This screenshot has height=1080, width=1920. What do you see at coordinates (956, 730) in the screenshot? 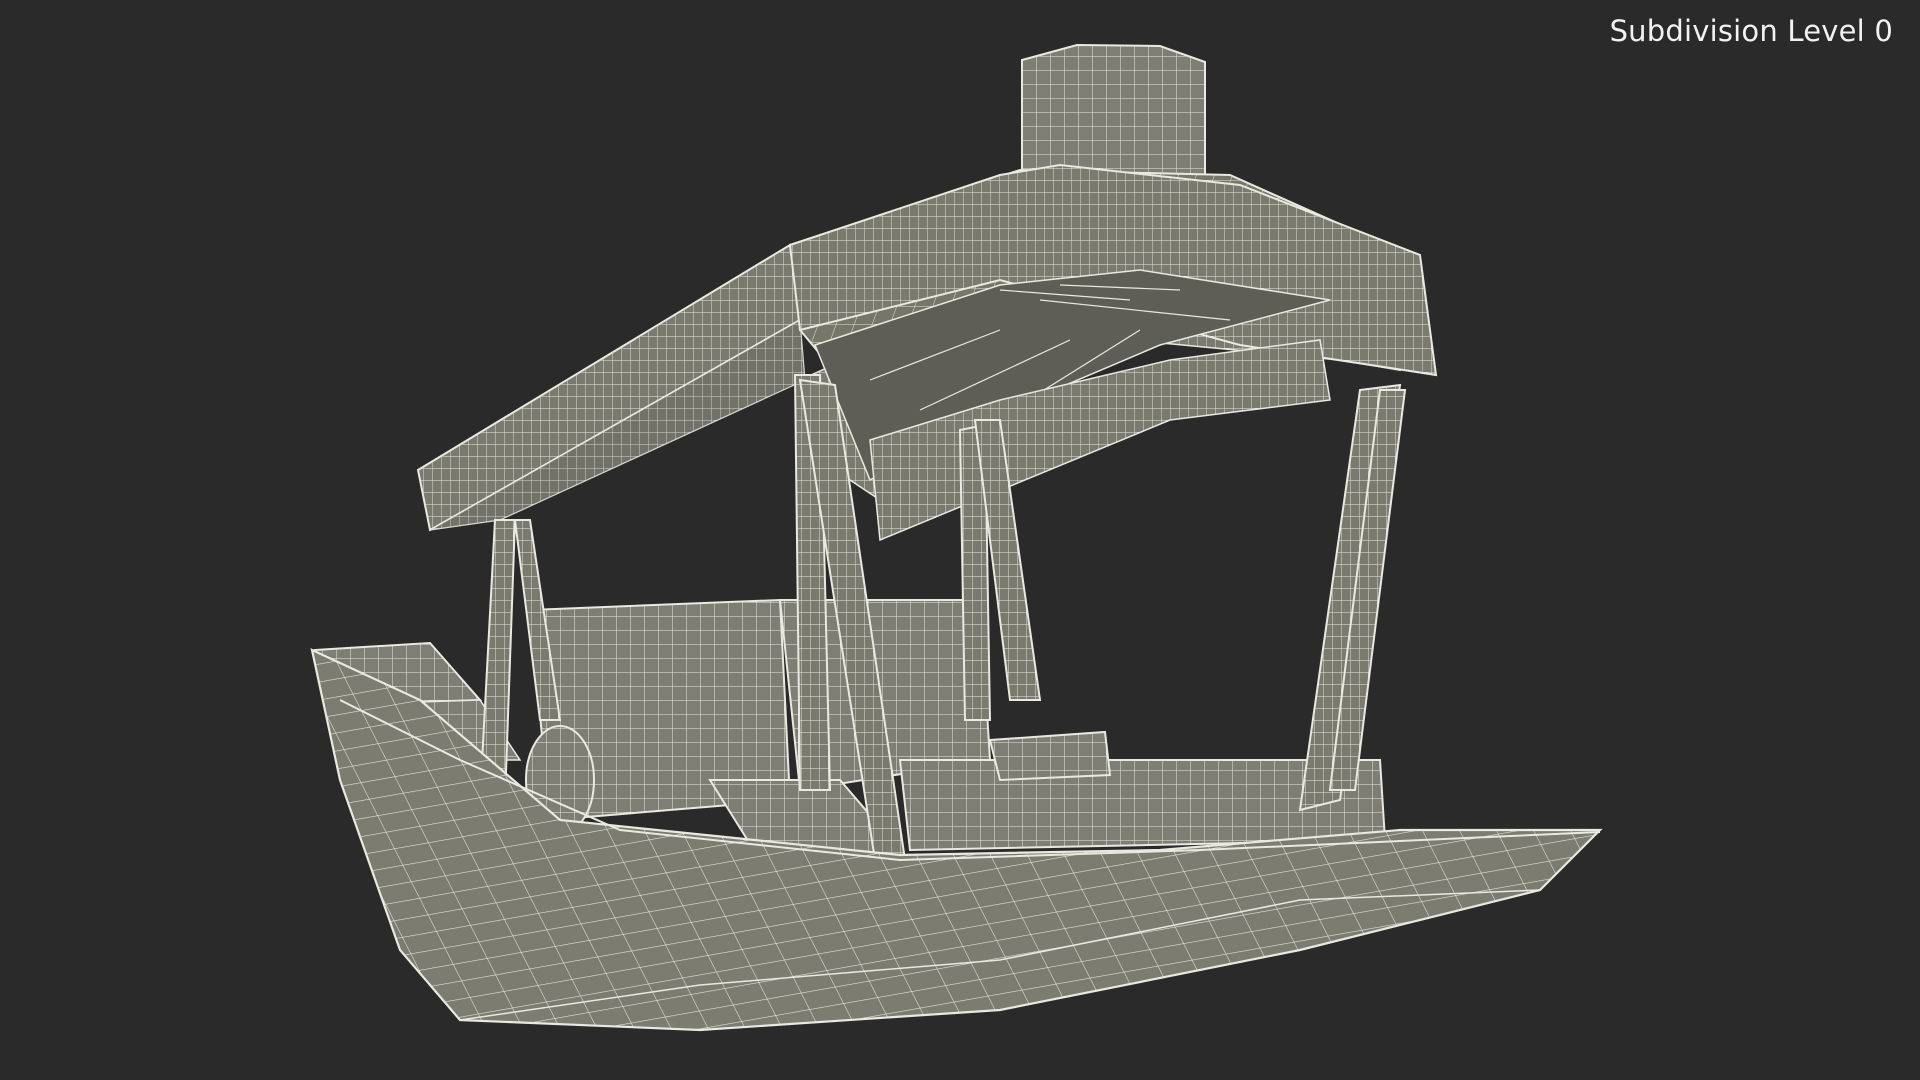
I see `seat-cushions` at bounding box center [956, 730].